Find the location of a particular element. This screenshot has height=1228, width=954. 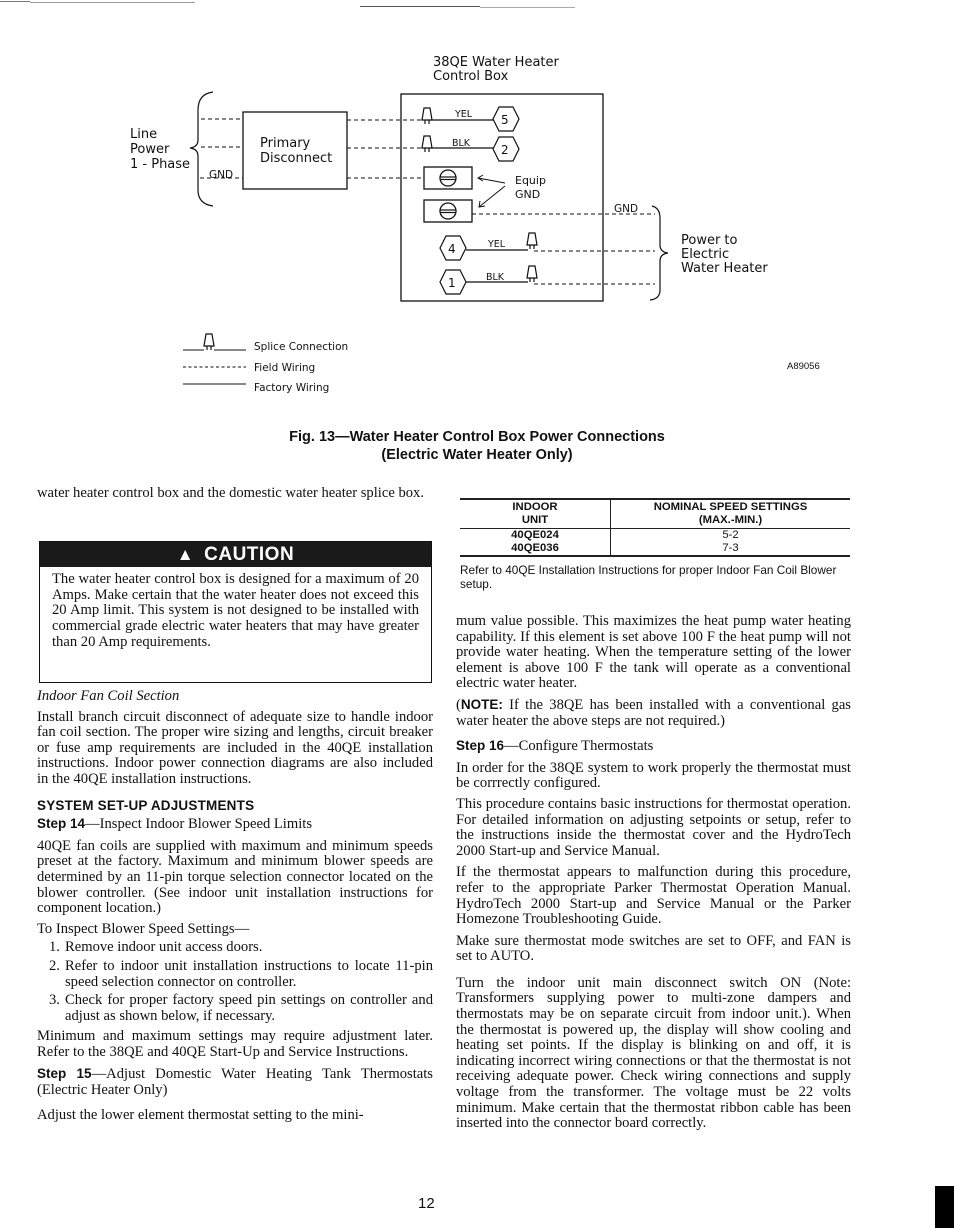

step14-title: —Inspect Indoor Blower Speed Limits is located at coordinates (199, 824).